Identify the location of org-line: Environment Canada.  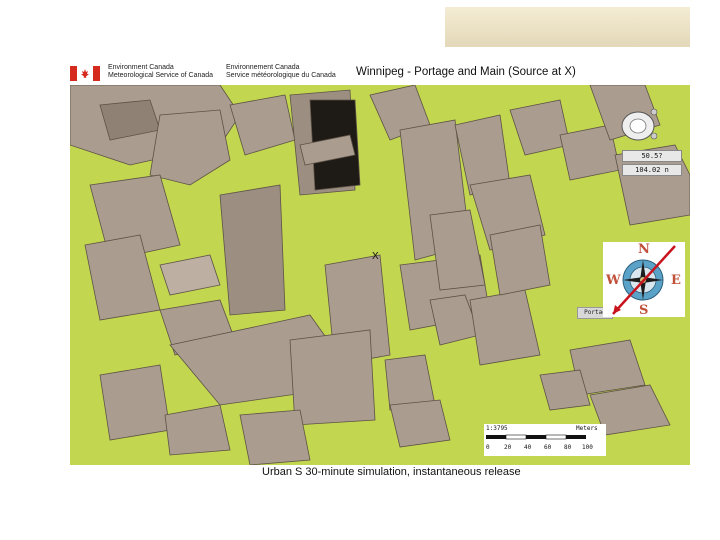
(141, 67).